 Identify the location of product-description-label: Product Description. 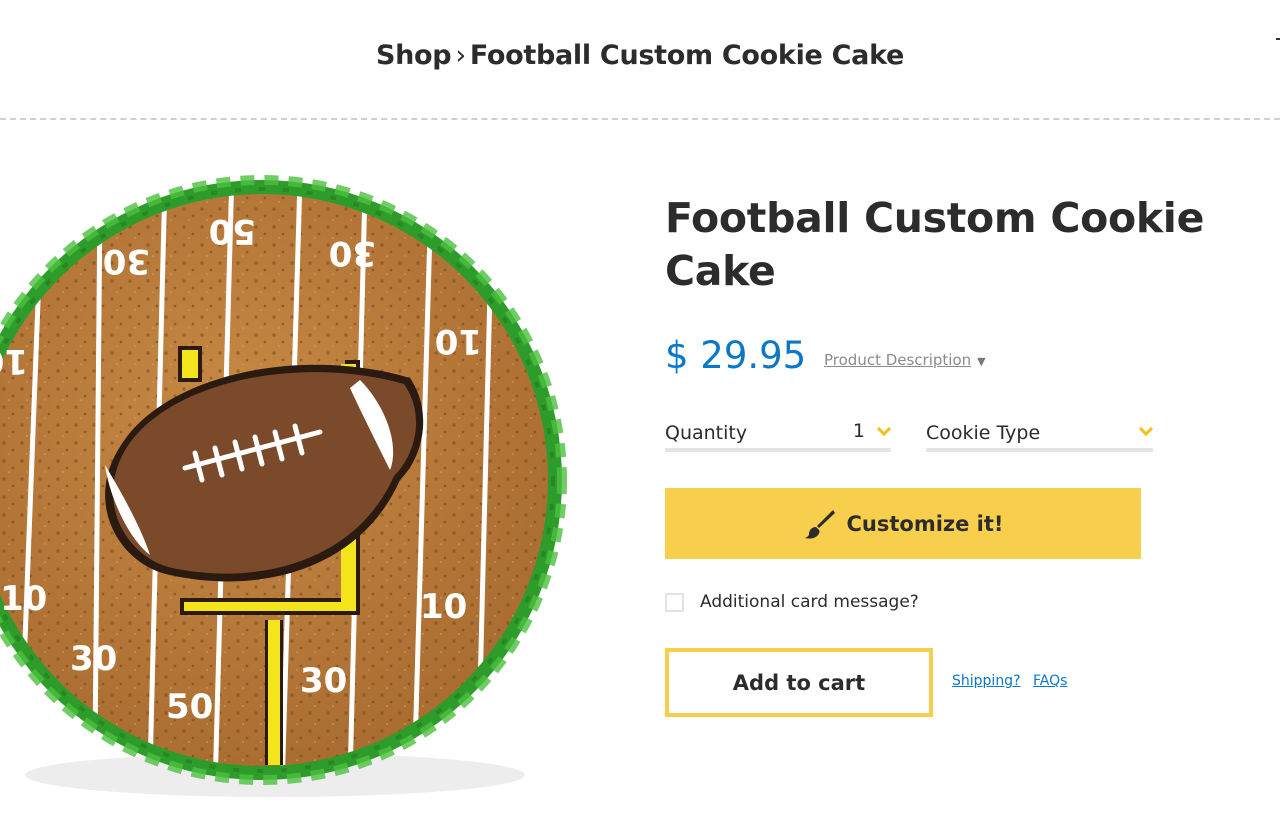
(898, 360).